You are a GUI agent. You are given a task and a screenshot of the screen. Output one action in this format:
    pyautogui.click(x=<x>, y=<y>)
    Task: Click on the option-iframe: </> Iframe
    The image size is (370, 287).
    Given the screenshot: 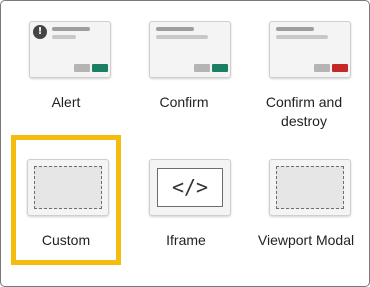 What is the action you would take?
    pyautogui.click(x=186, y=199)
    